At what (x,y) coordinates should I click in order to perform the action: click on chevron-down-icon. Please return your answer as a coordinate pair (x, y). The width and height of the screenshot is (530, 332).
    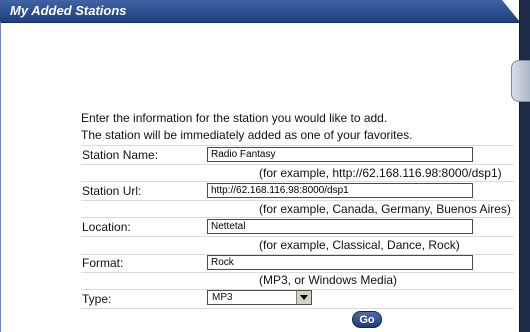
    Looking at the image, I should click on (303, 297).